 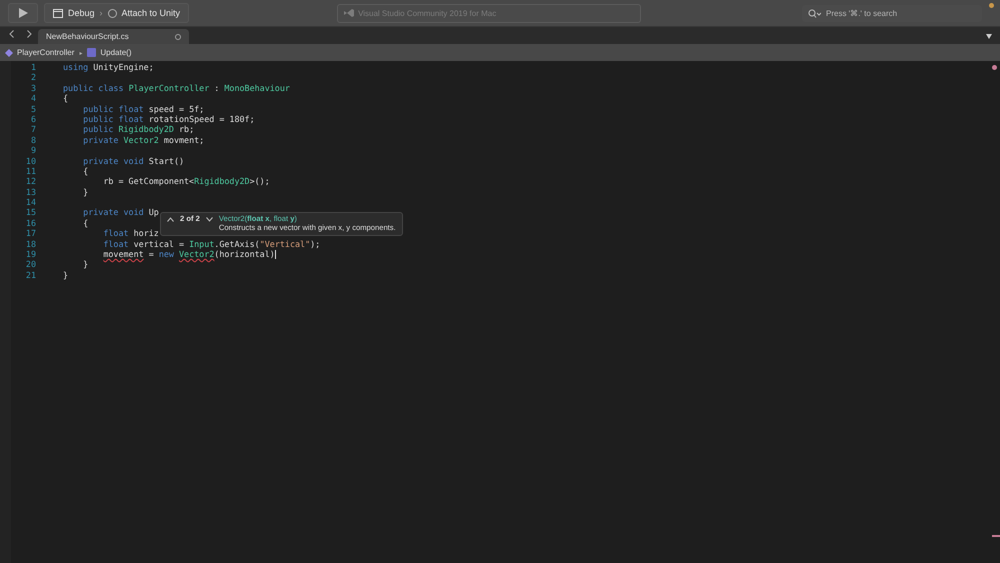 What do you see at coordinates (168, 119) in the screenshot?
I see `code-line: public float rotationSpeed = 180f;` at bounding box center [168, 119].